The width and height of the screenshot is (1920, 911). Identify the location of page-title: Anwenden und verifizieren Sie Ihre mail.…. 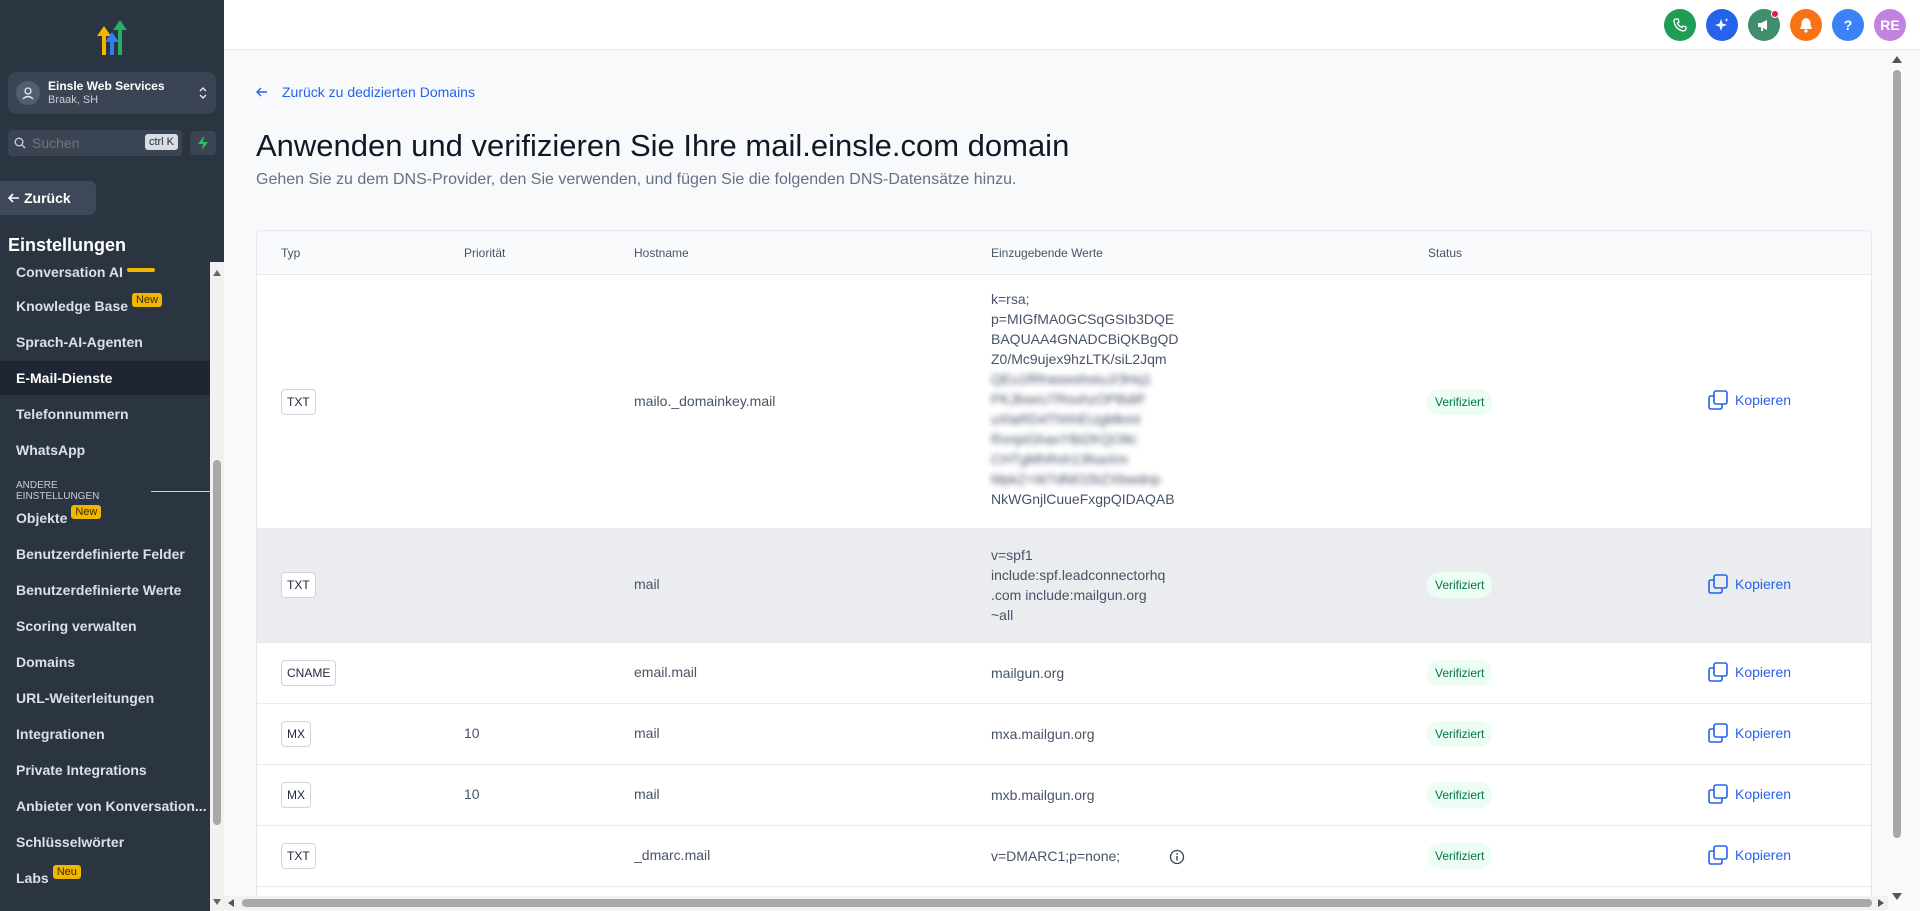
(663, 145).